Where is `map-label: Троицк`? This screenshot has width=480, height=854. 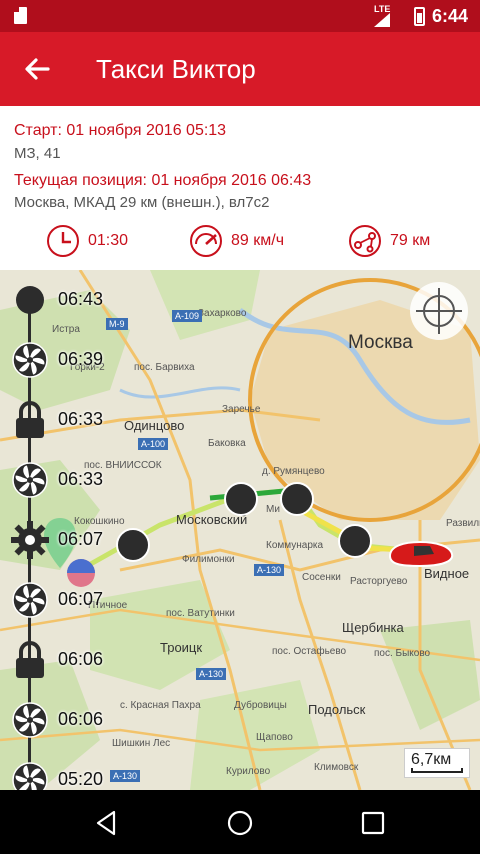 map-label: Троицк is located at coordinates (181, 647).